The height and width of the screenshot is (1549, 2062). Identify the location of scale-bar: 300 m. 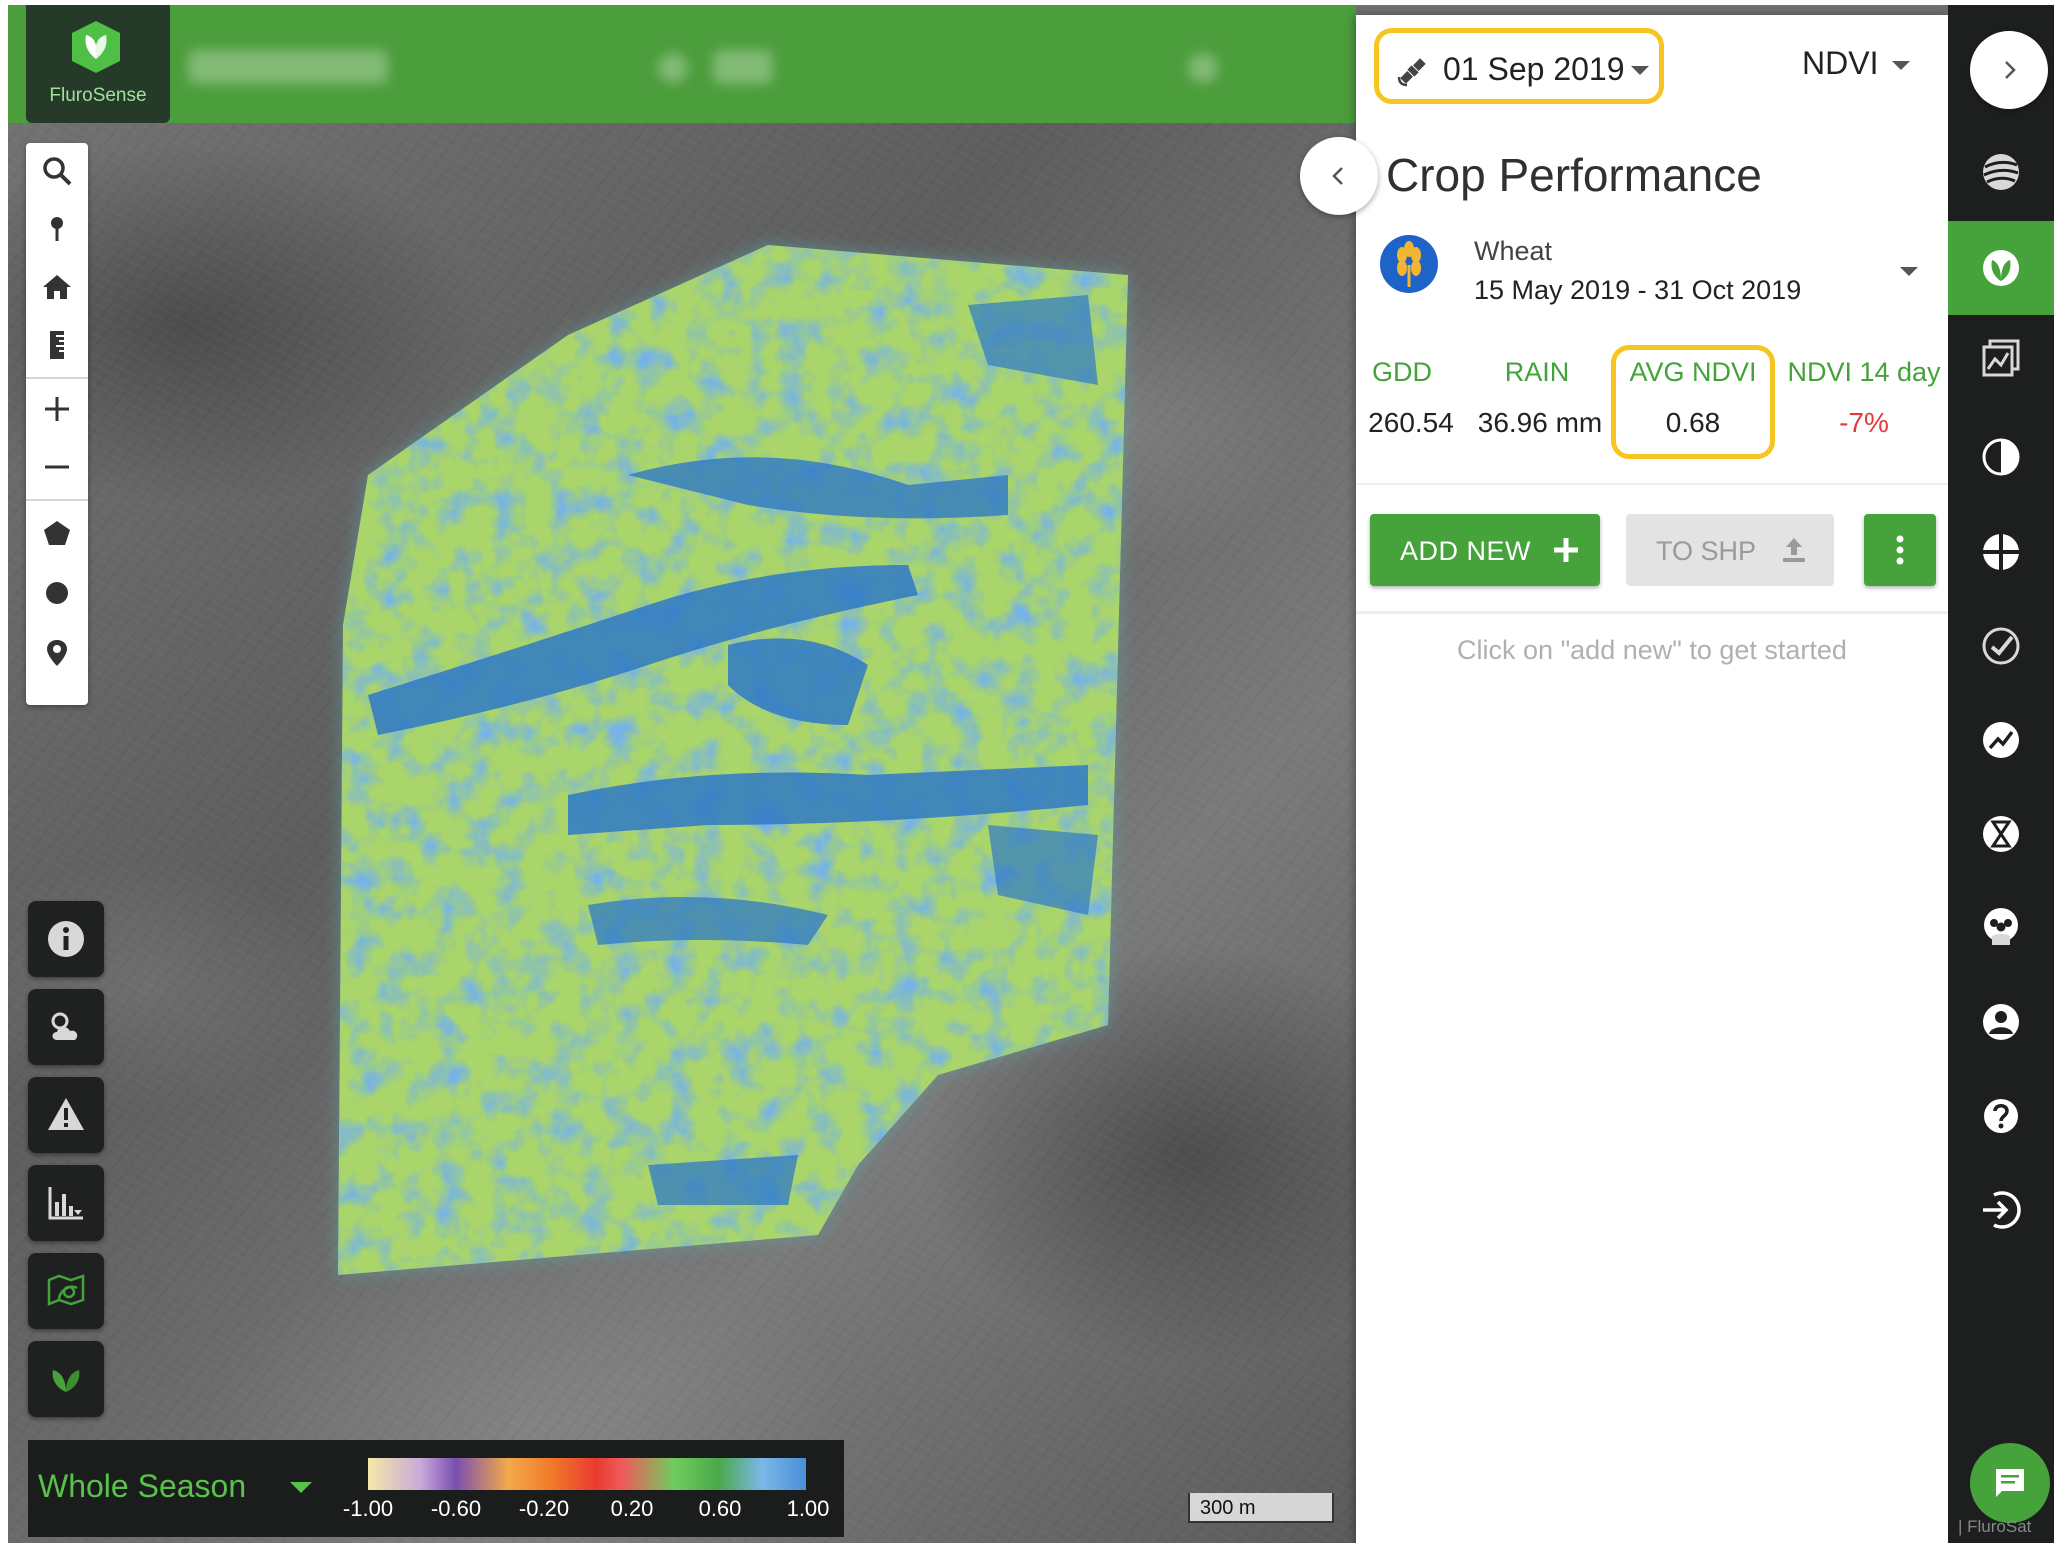
(1261, 1508).